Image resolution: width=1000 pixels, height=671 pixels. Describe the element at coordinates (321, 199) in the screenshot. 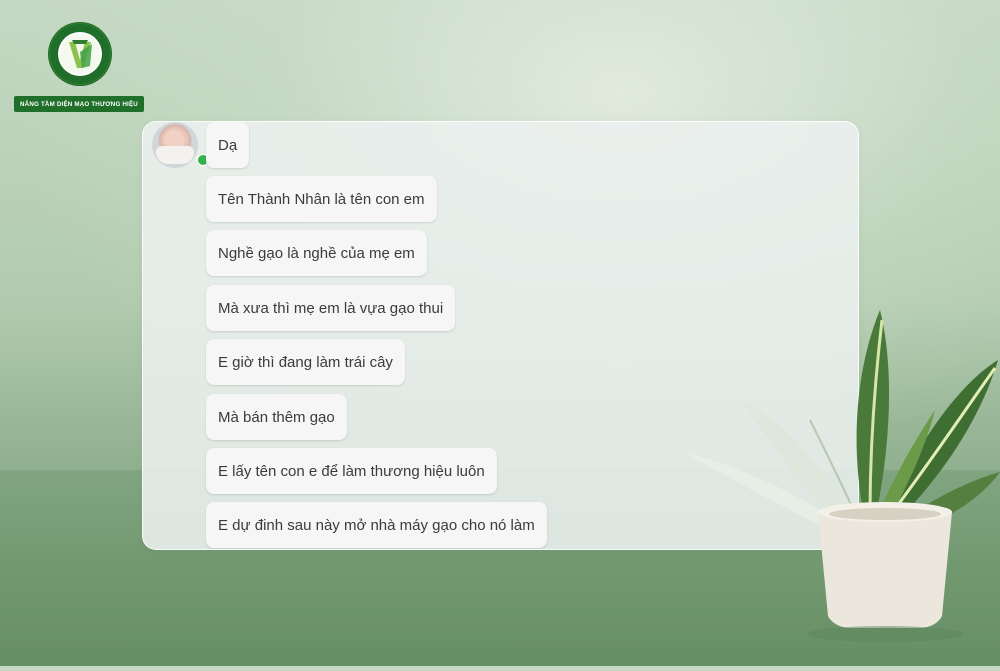

I see `message-bubble: Tên Thành Nhân là tên con em` at that location.